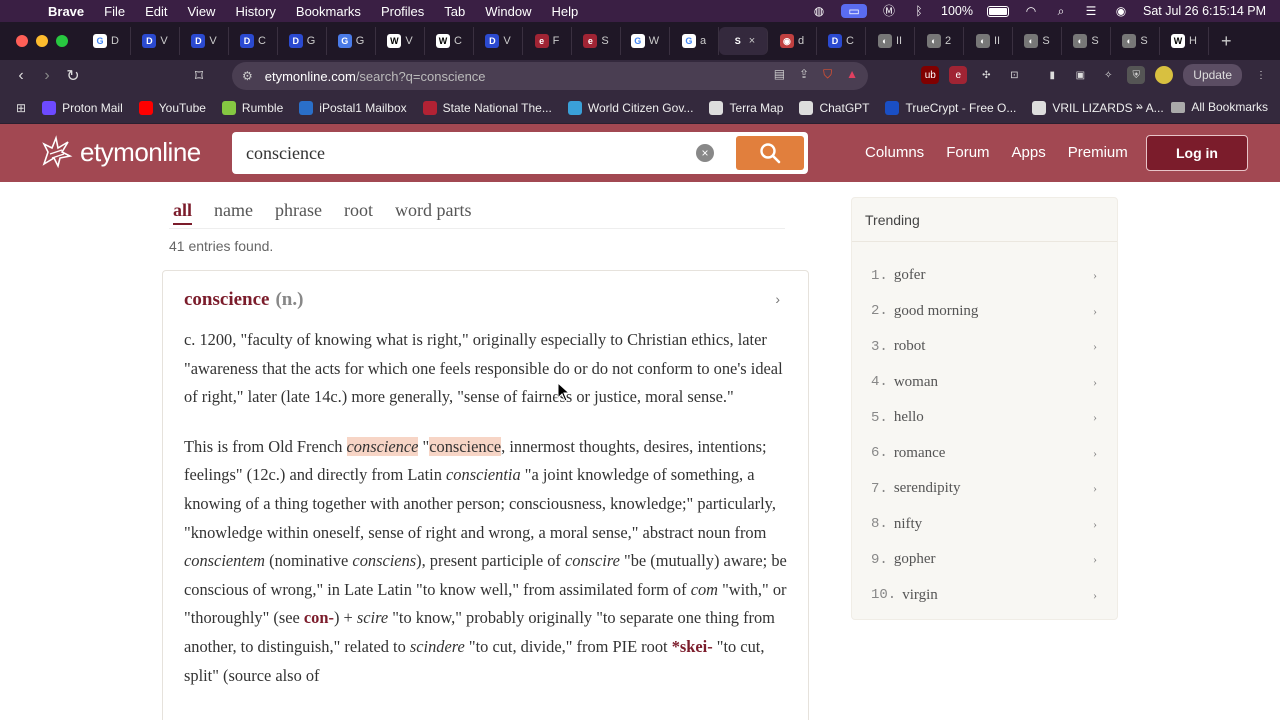  I want to click on tab-all: all, so click(183, 212).